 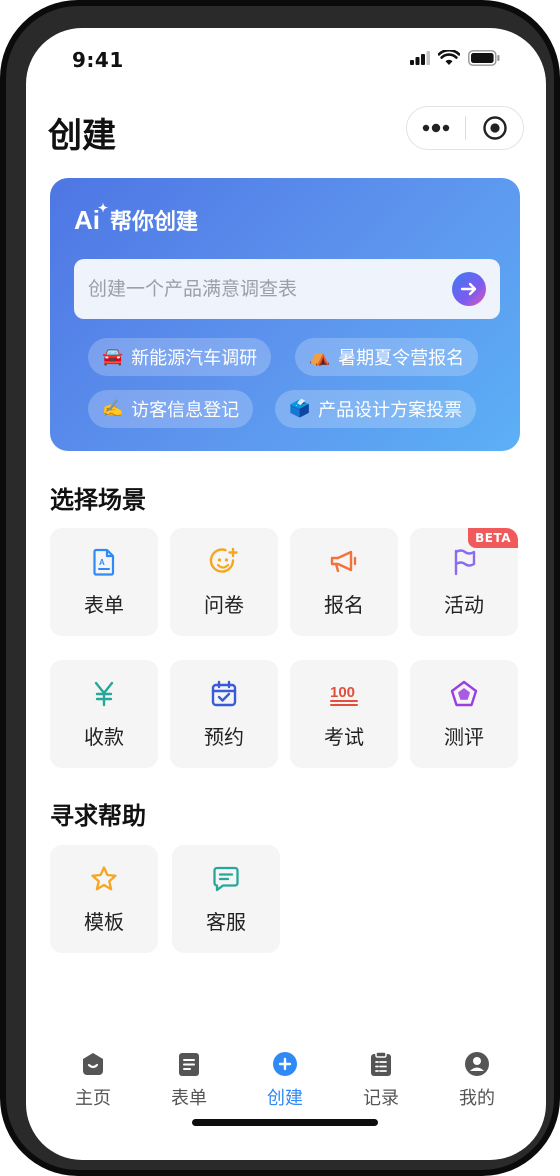 I want to click on send-button, so click(x=469, y=289).